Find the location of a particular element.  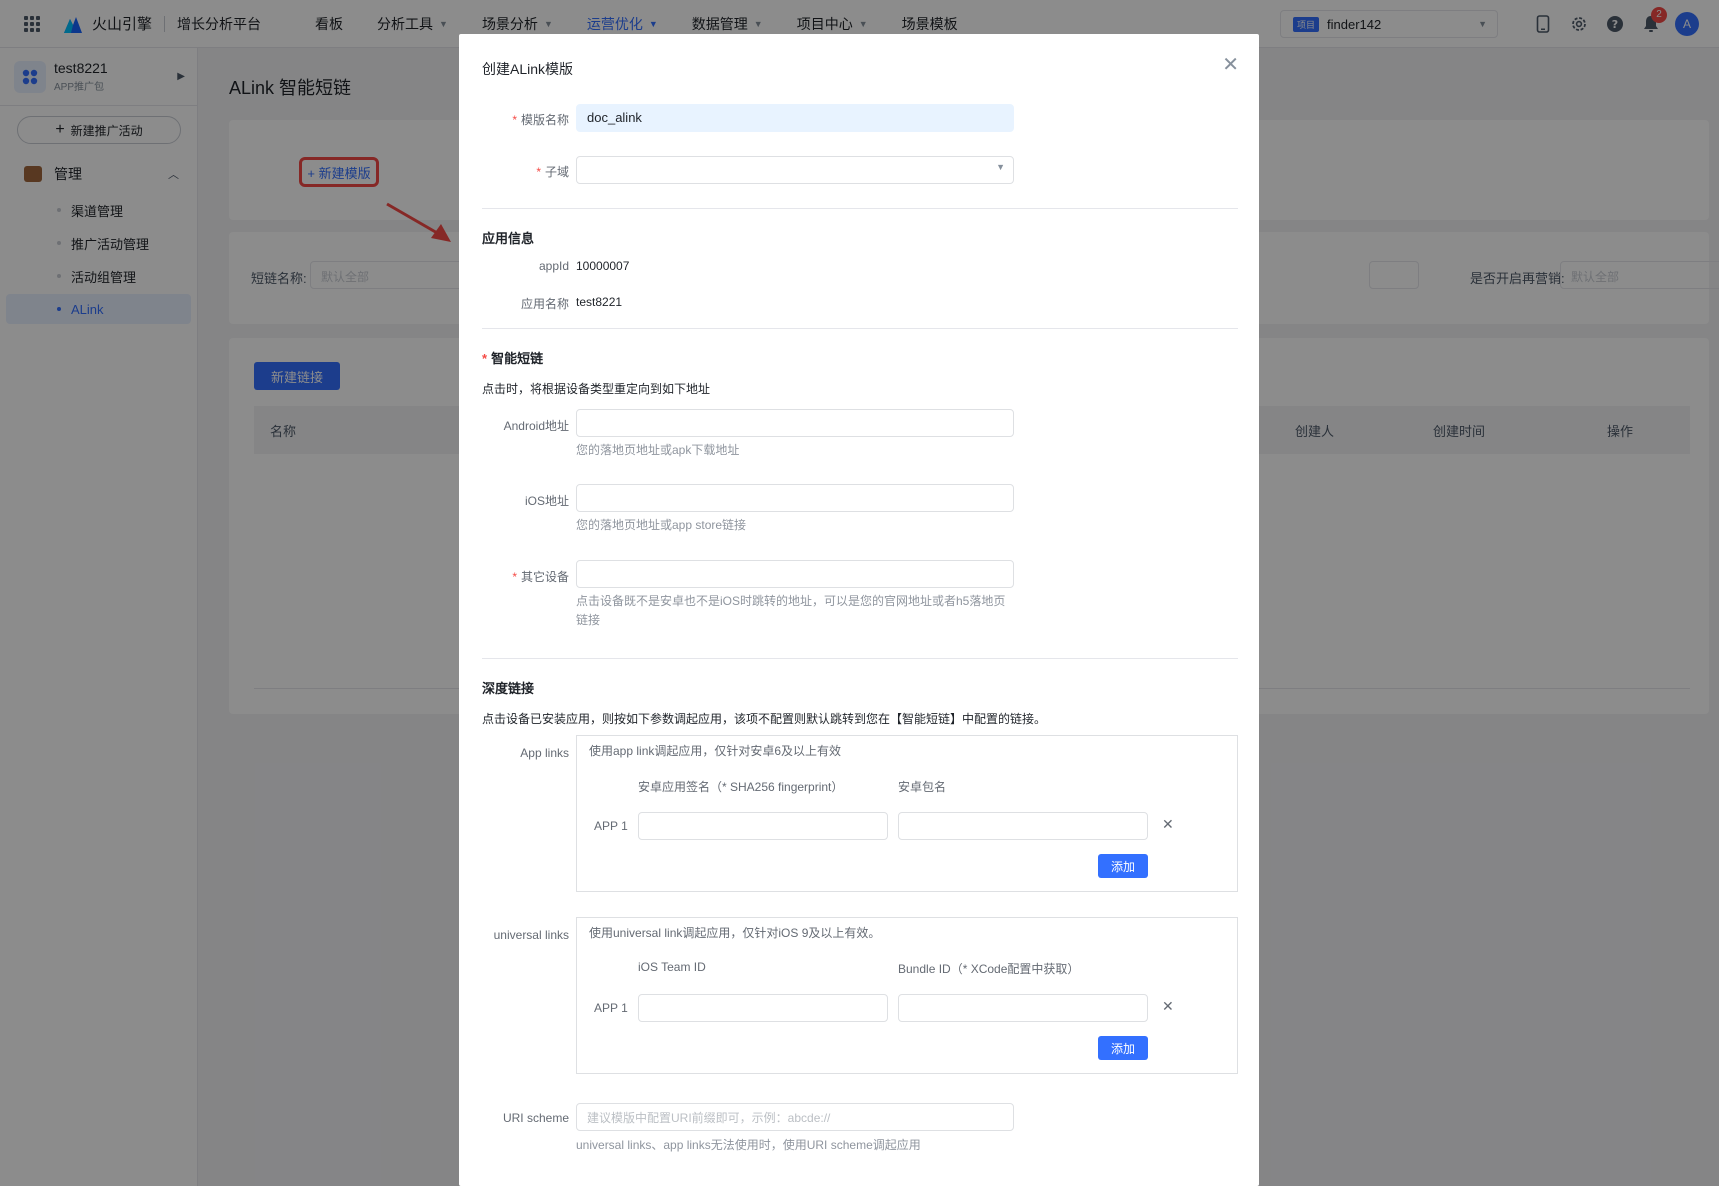

app-name-label: 应用名称 is located at coordinates (544, 304).